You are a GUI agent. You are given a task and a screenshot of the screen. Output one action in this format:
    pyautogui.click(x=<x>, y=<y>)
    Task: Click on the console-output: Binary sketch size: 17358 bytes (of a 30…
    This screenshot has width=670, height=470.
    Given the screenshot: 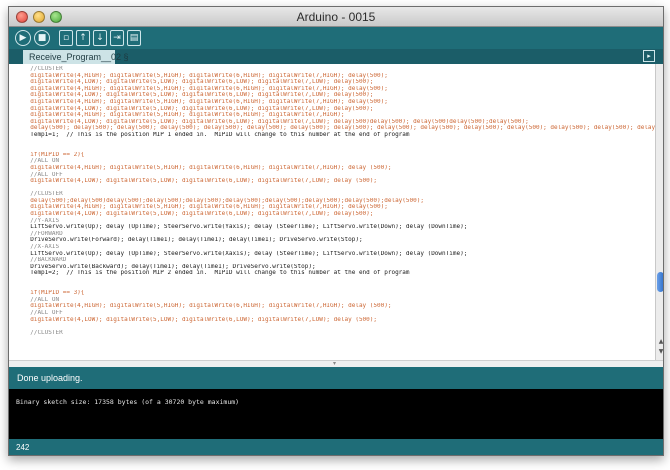 What is the action you would take?
    pyautogui.click(x=336, y=414)
    